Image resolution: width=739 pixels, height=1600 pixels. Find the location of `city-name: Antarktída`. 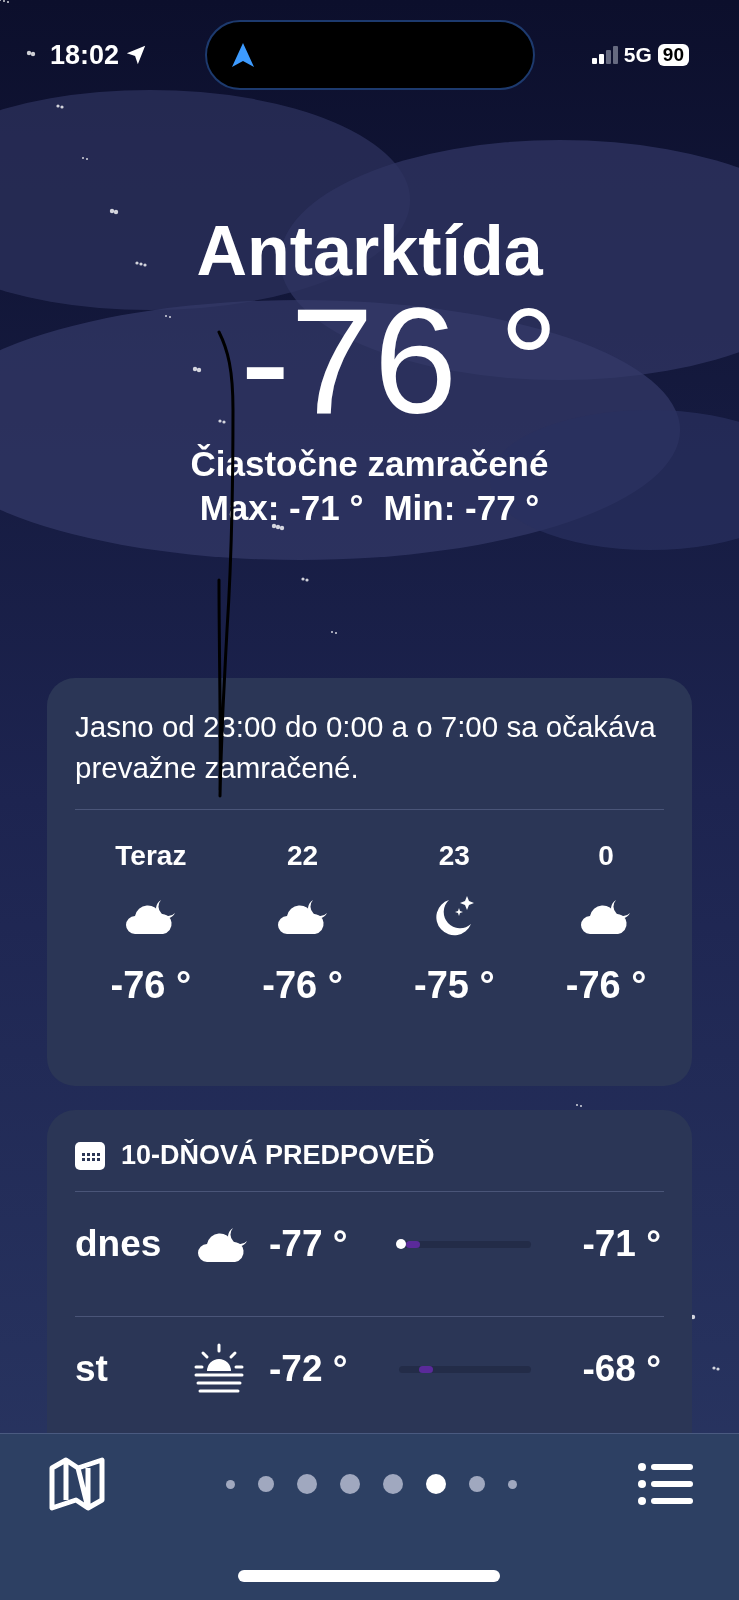

city-name: Antarktída is located at coordinates (369, 251).